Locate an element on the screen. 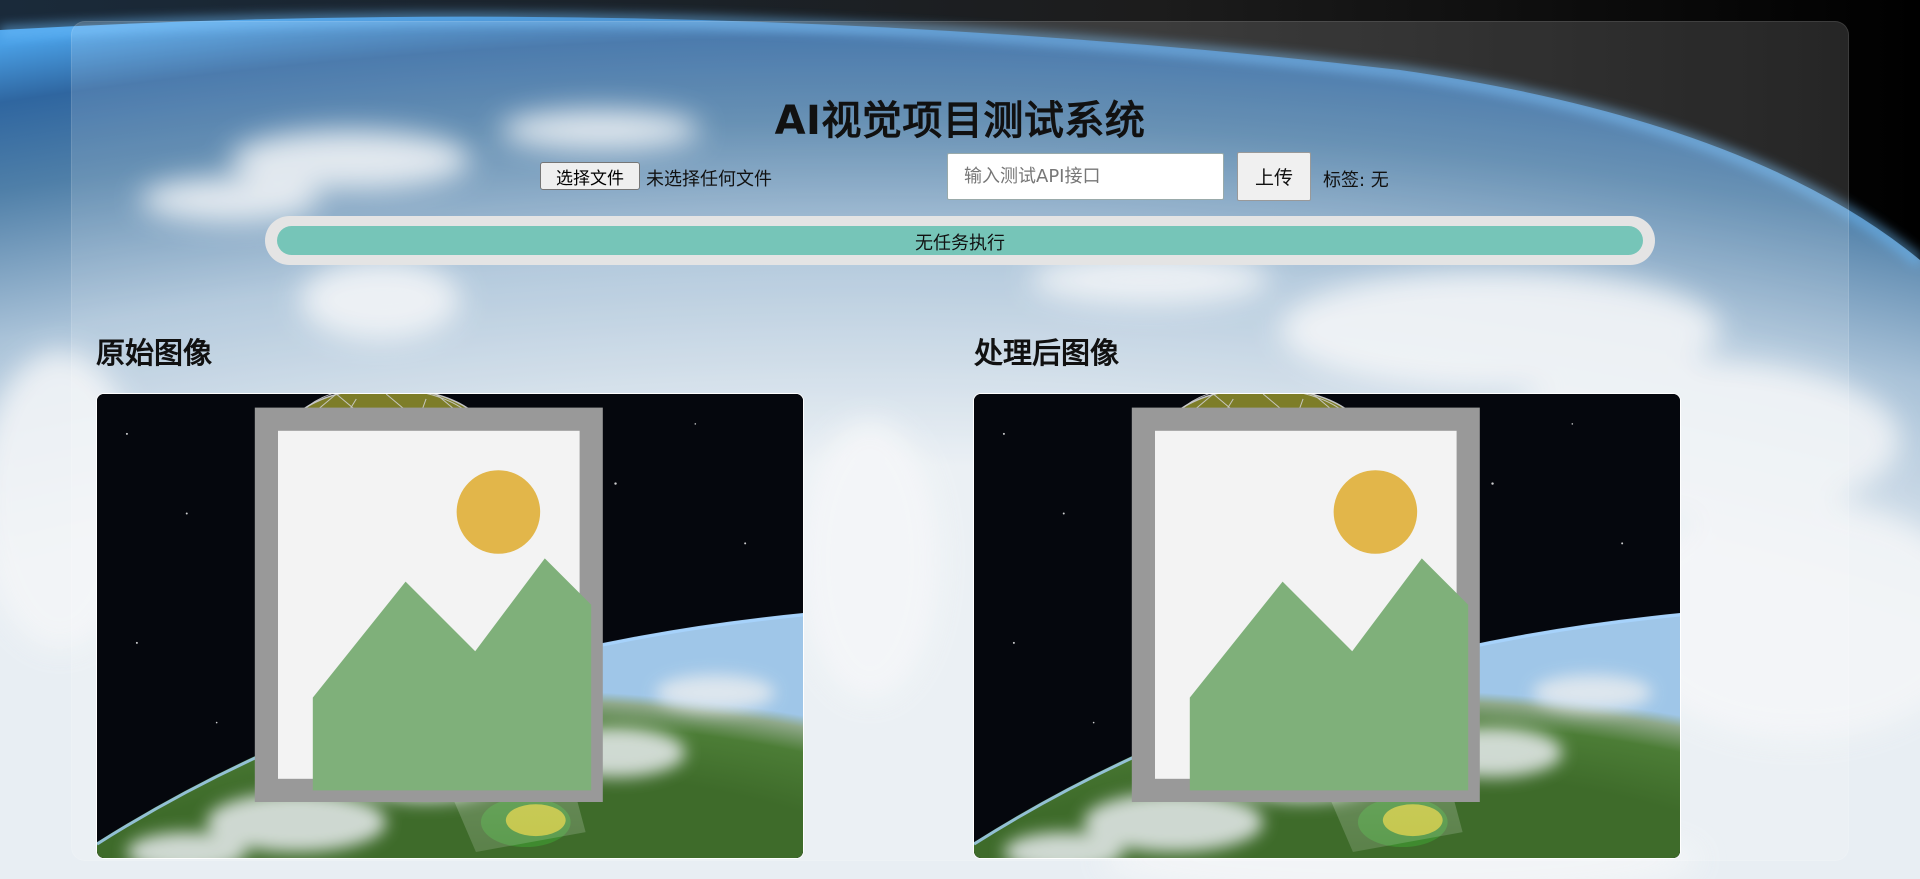 The height and width of the screenshot is (879, 1920). progress-status-text: 无任务执行 is located at coordinates (960, 243).